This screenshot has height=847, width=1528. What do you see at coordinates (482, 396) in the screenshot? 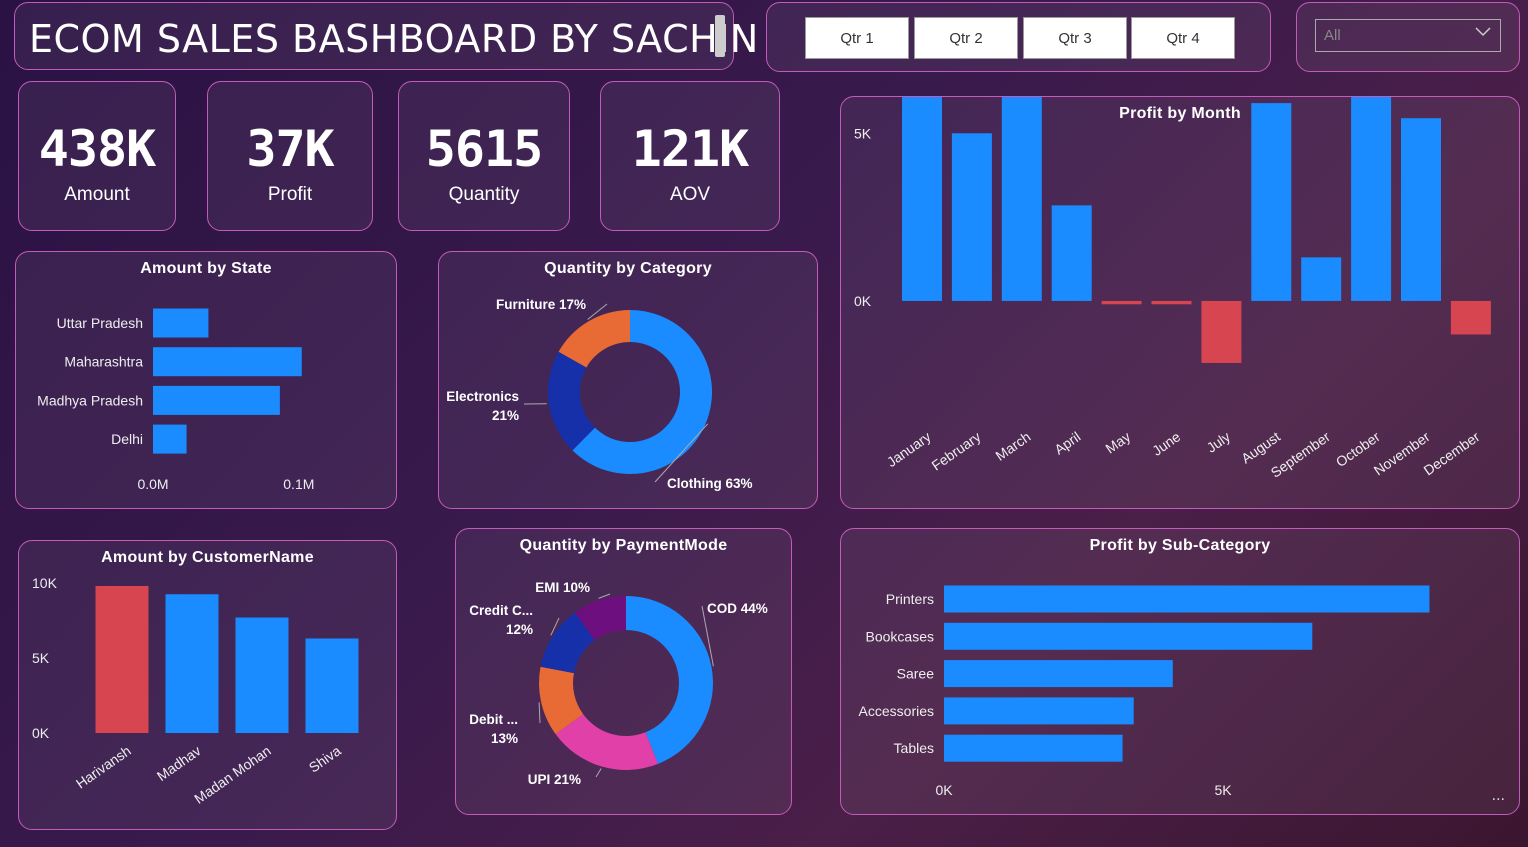
I see `category-data-label: Electronics` at bounding box center [482, 396].